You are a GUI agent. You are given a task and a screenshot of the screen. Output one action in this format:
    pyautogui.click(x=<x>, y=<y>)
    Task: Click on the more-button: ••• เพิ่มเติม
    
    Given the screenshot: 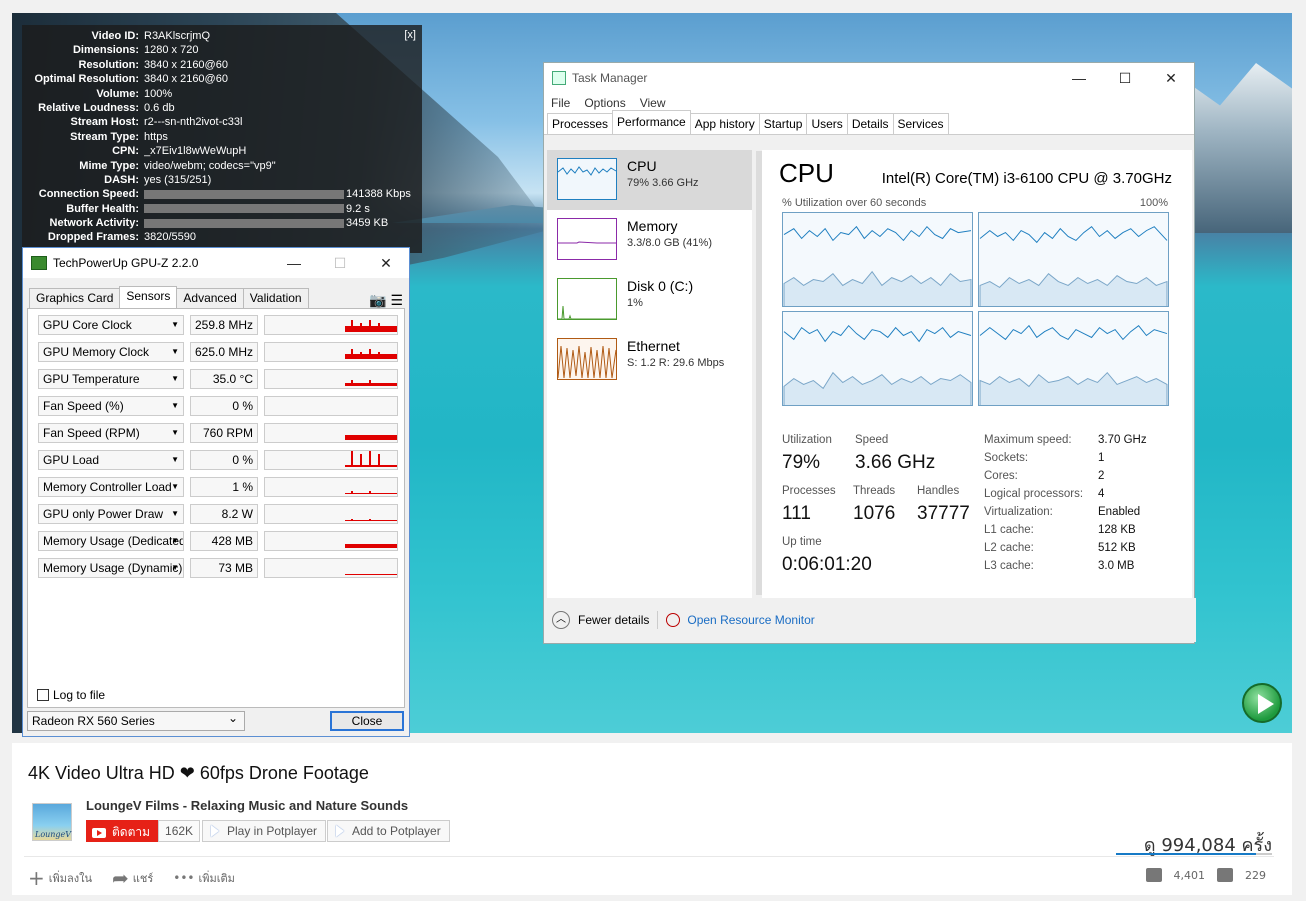 What is the action you would take?
    pyautogui.click(x=204, y=878)
    